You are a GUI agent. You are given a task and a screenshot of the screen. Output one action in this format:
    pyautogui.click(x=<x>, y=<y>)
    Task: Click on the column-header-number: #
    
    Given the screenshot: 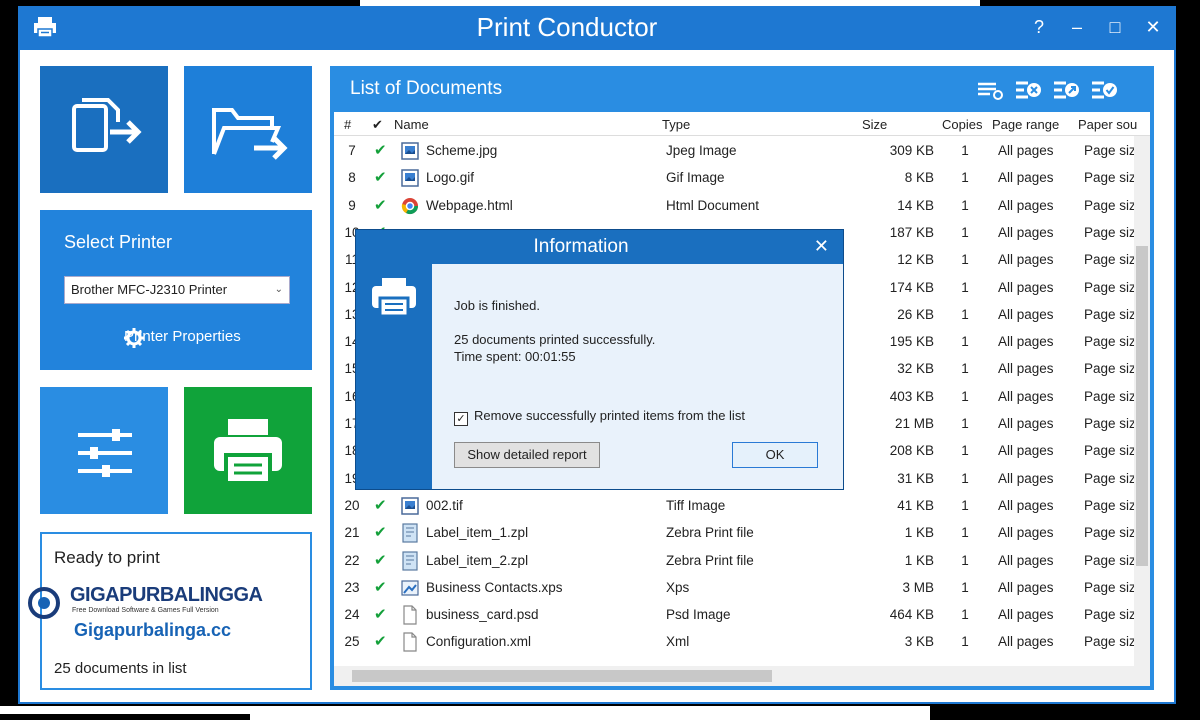 What is the action you would take?
    pyautogui.click(x=347, y=124)
    